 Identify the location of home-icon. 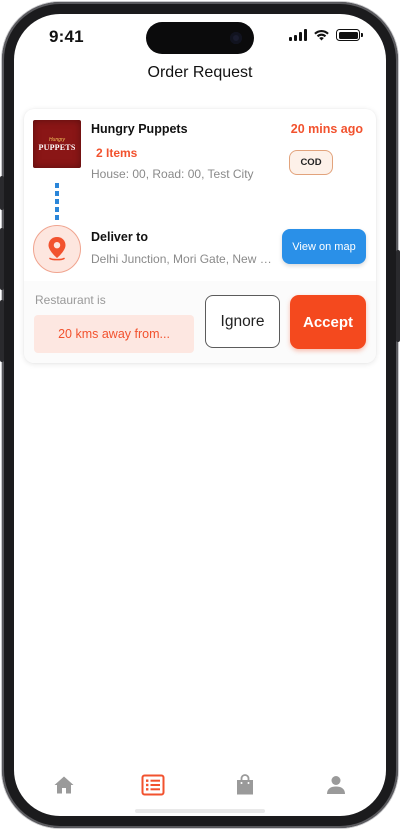
(64, 785).